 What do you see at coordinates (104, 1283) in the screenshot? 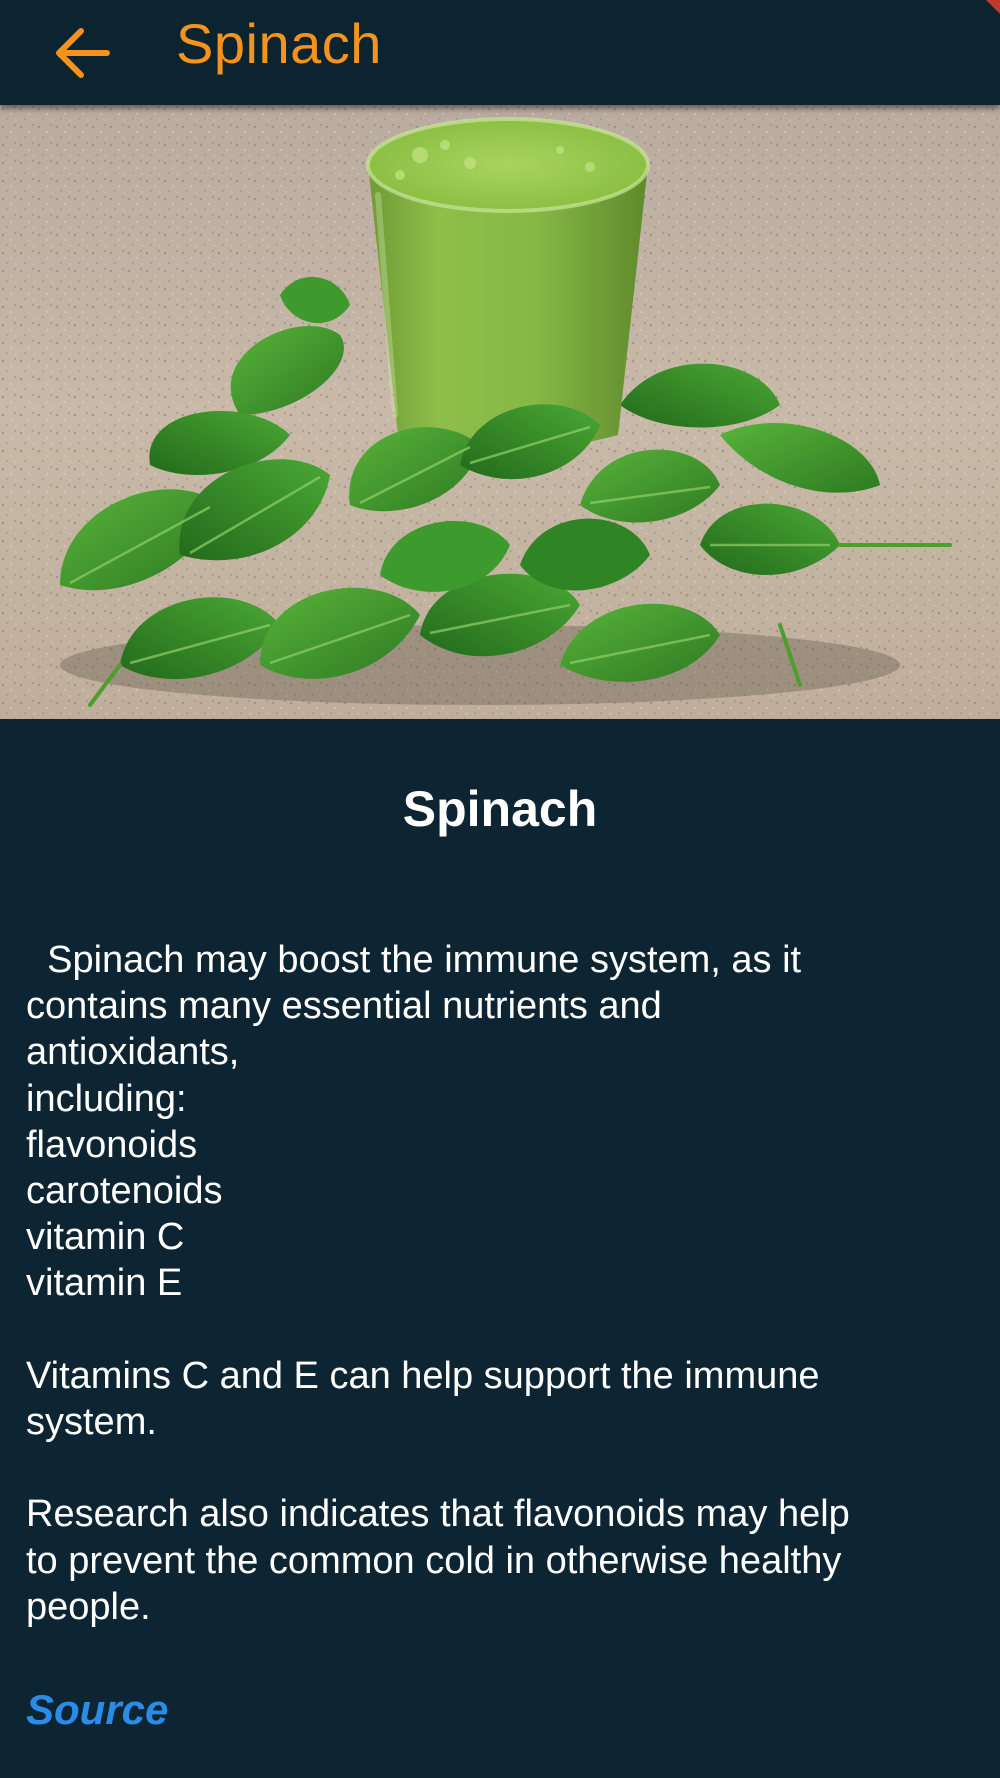
I see `article-line: vitamin E` at bounding box center [104, 1283].